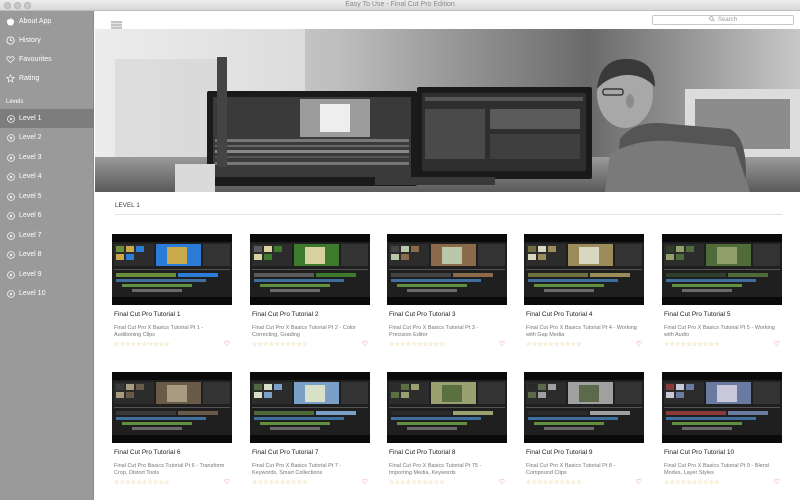 Image resolution: width=800 pixels, height=500 pixels. What do you see at coordinates (30, 157) in the screenshot?
I see `sidebar-item-label: Level 3` at bounding box center [30, 157].